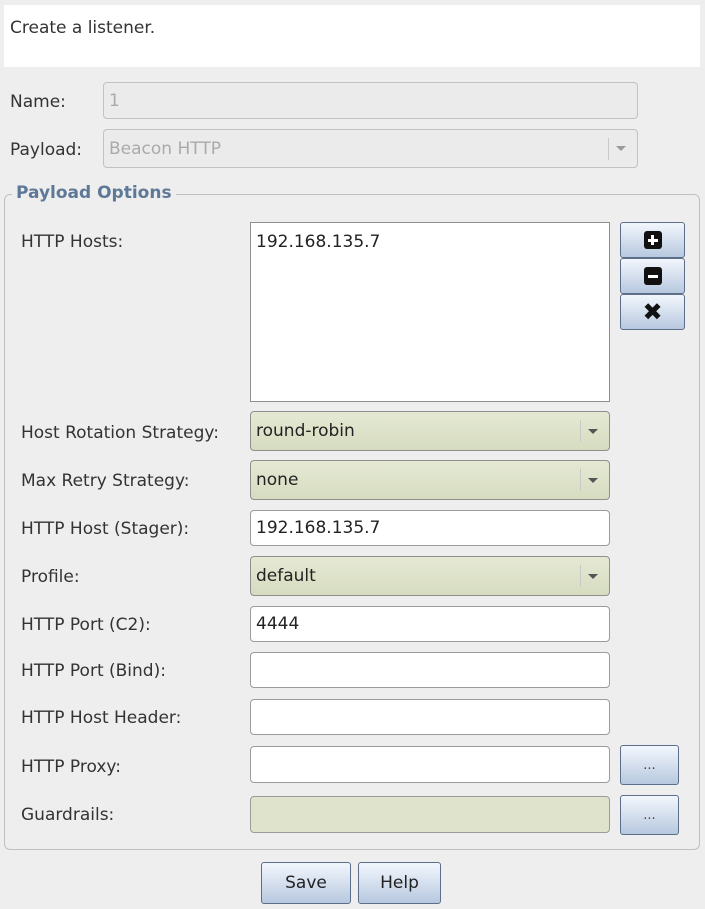 The height and width of the screenshot is (909, 705). What do you see at coordinates (93, 671) in the screenshot?
I see `port-bind-label: HTTP Port (Bind):` at bounding box center [93, 671].